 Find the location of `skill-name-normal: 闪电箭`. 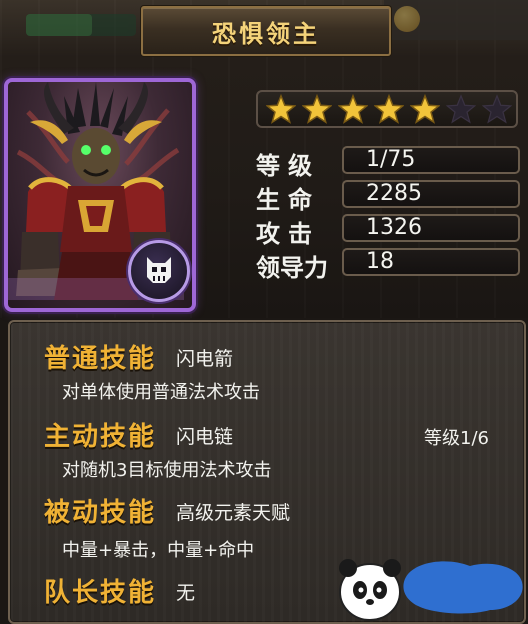

skill-name-normal: 闪电箭 is located at coordinates (205, 359).